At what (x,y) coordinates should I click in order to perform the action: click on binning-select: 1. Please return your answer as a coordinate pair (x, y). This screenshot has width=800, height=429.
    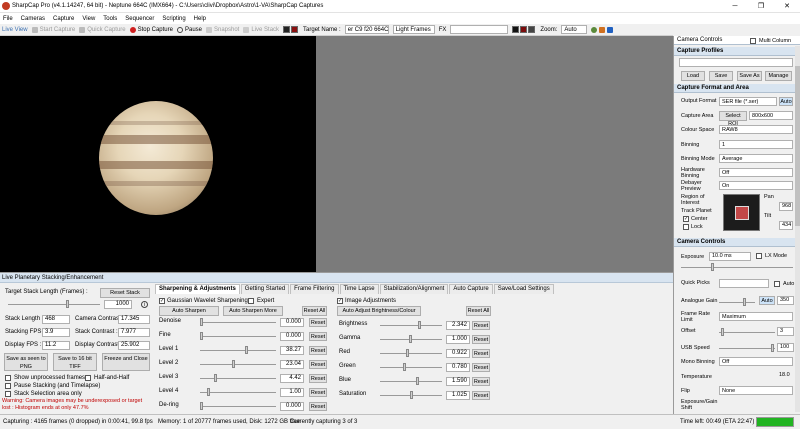
    Looking at the image, I should click on (756, 144).